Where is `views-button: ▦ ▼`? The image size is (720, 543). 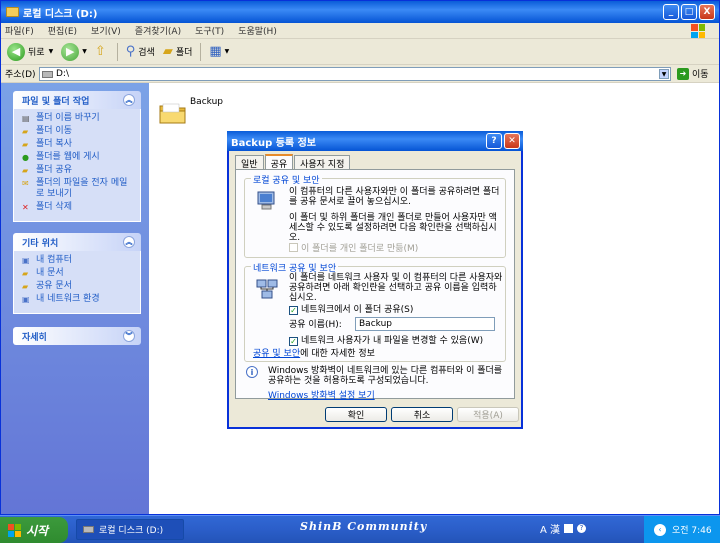
views-button: ▦ ▼ is located at coordinates (219, 51).